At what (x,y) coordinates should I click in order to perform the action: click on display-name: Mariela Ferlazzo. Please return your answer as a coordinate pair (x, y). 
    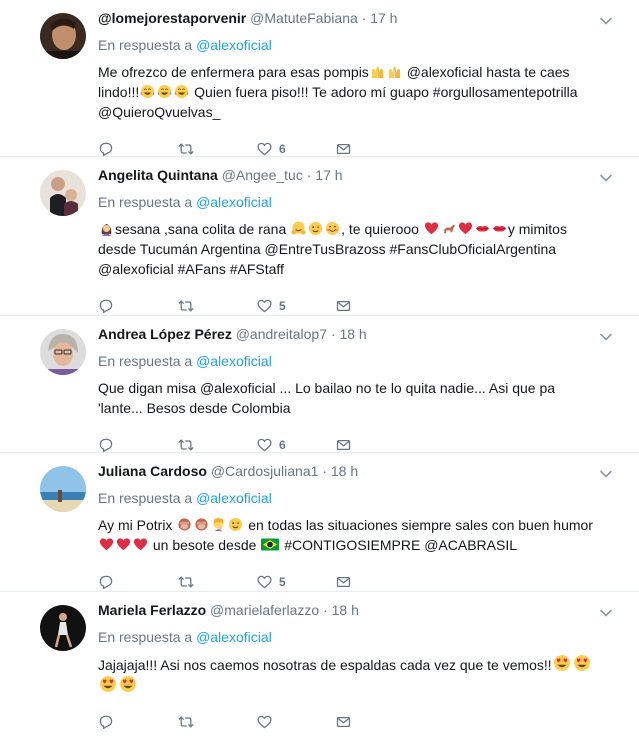
    Looking at the image, I should click on (152, 610).